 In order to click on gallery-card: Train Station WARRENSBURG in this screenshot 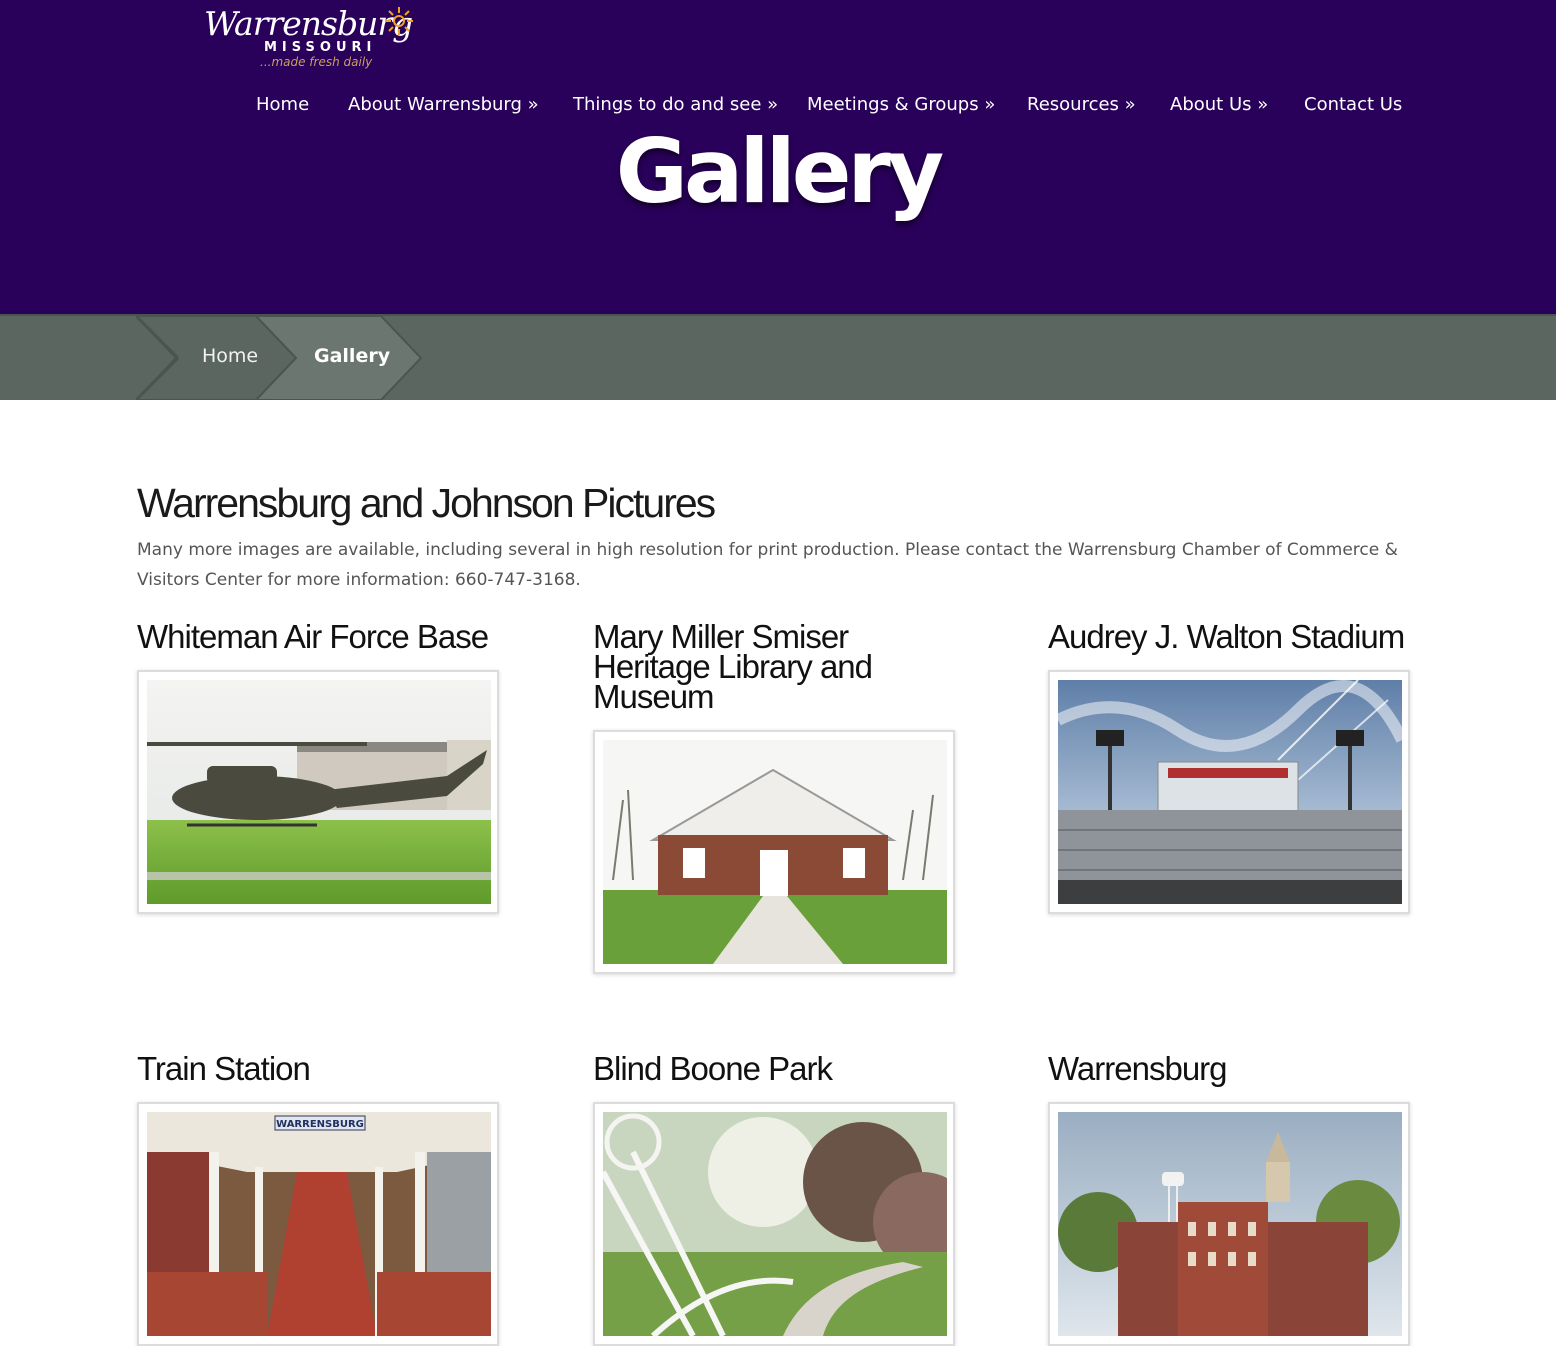, I will do `click(318, 1199)`.